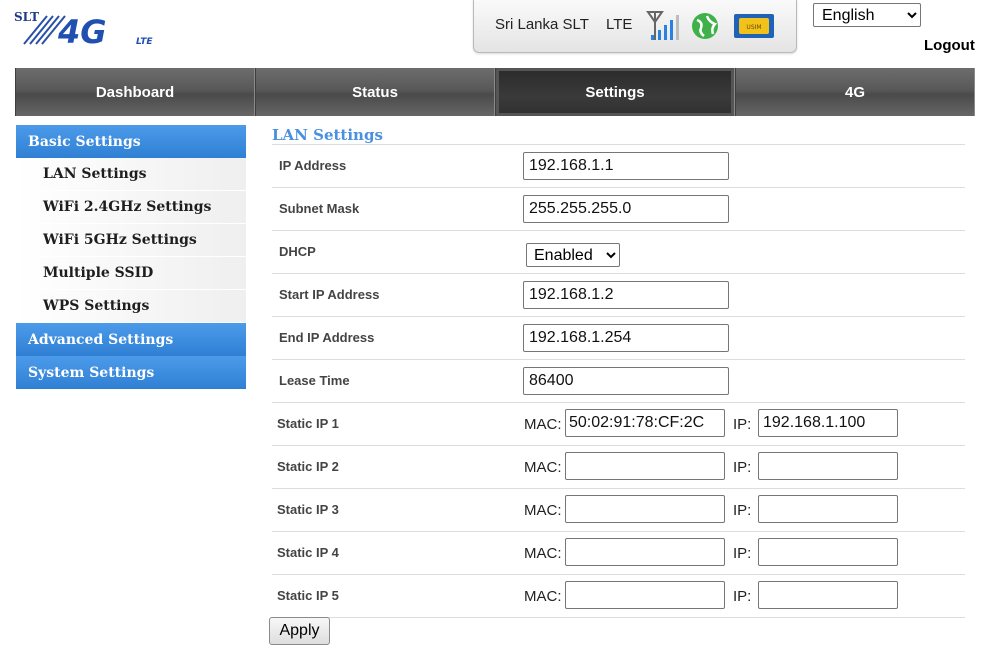 The image size is (987, 657). Describe the element at coordinates (131, 339) in the screenshot. I see `sidebar-advanced-settings: Advanced Settings` at that location.